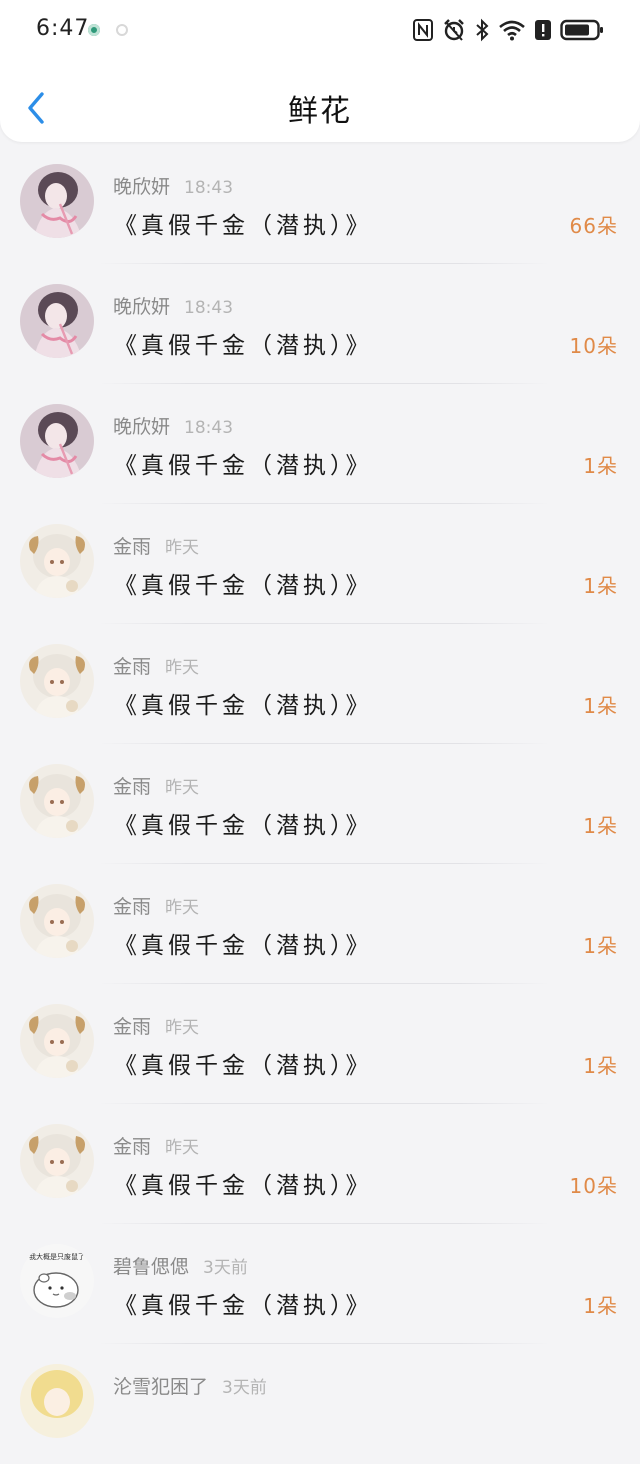 The image size is (640, 1464). I want to click on alarm-icon, so click(454, 30).